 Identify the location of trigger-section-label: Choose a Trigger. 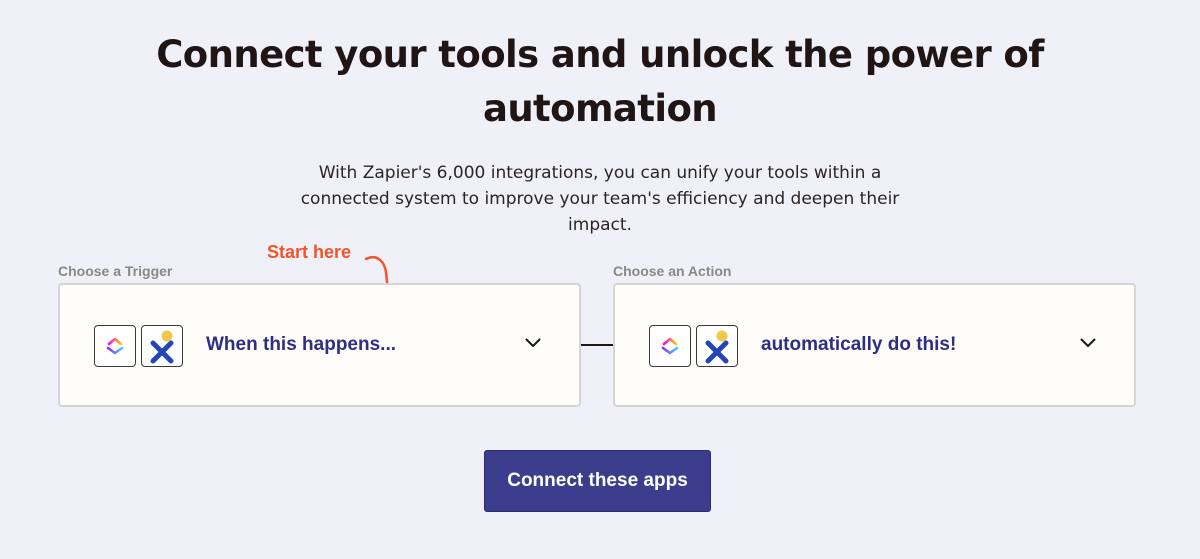
(115, 271).